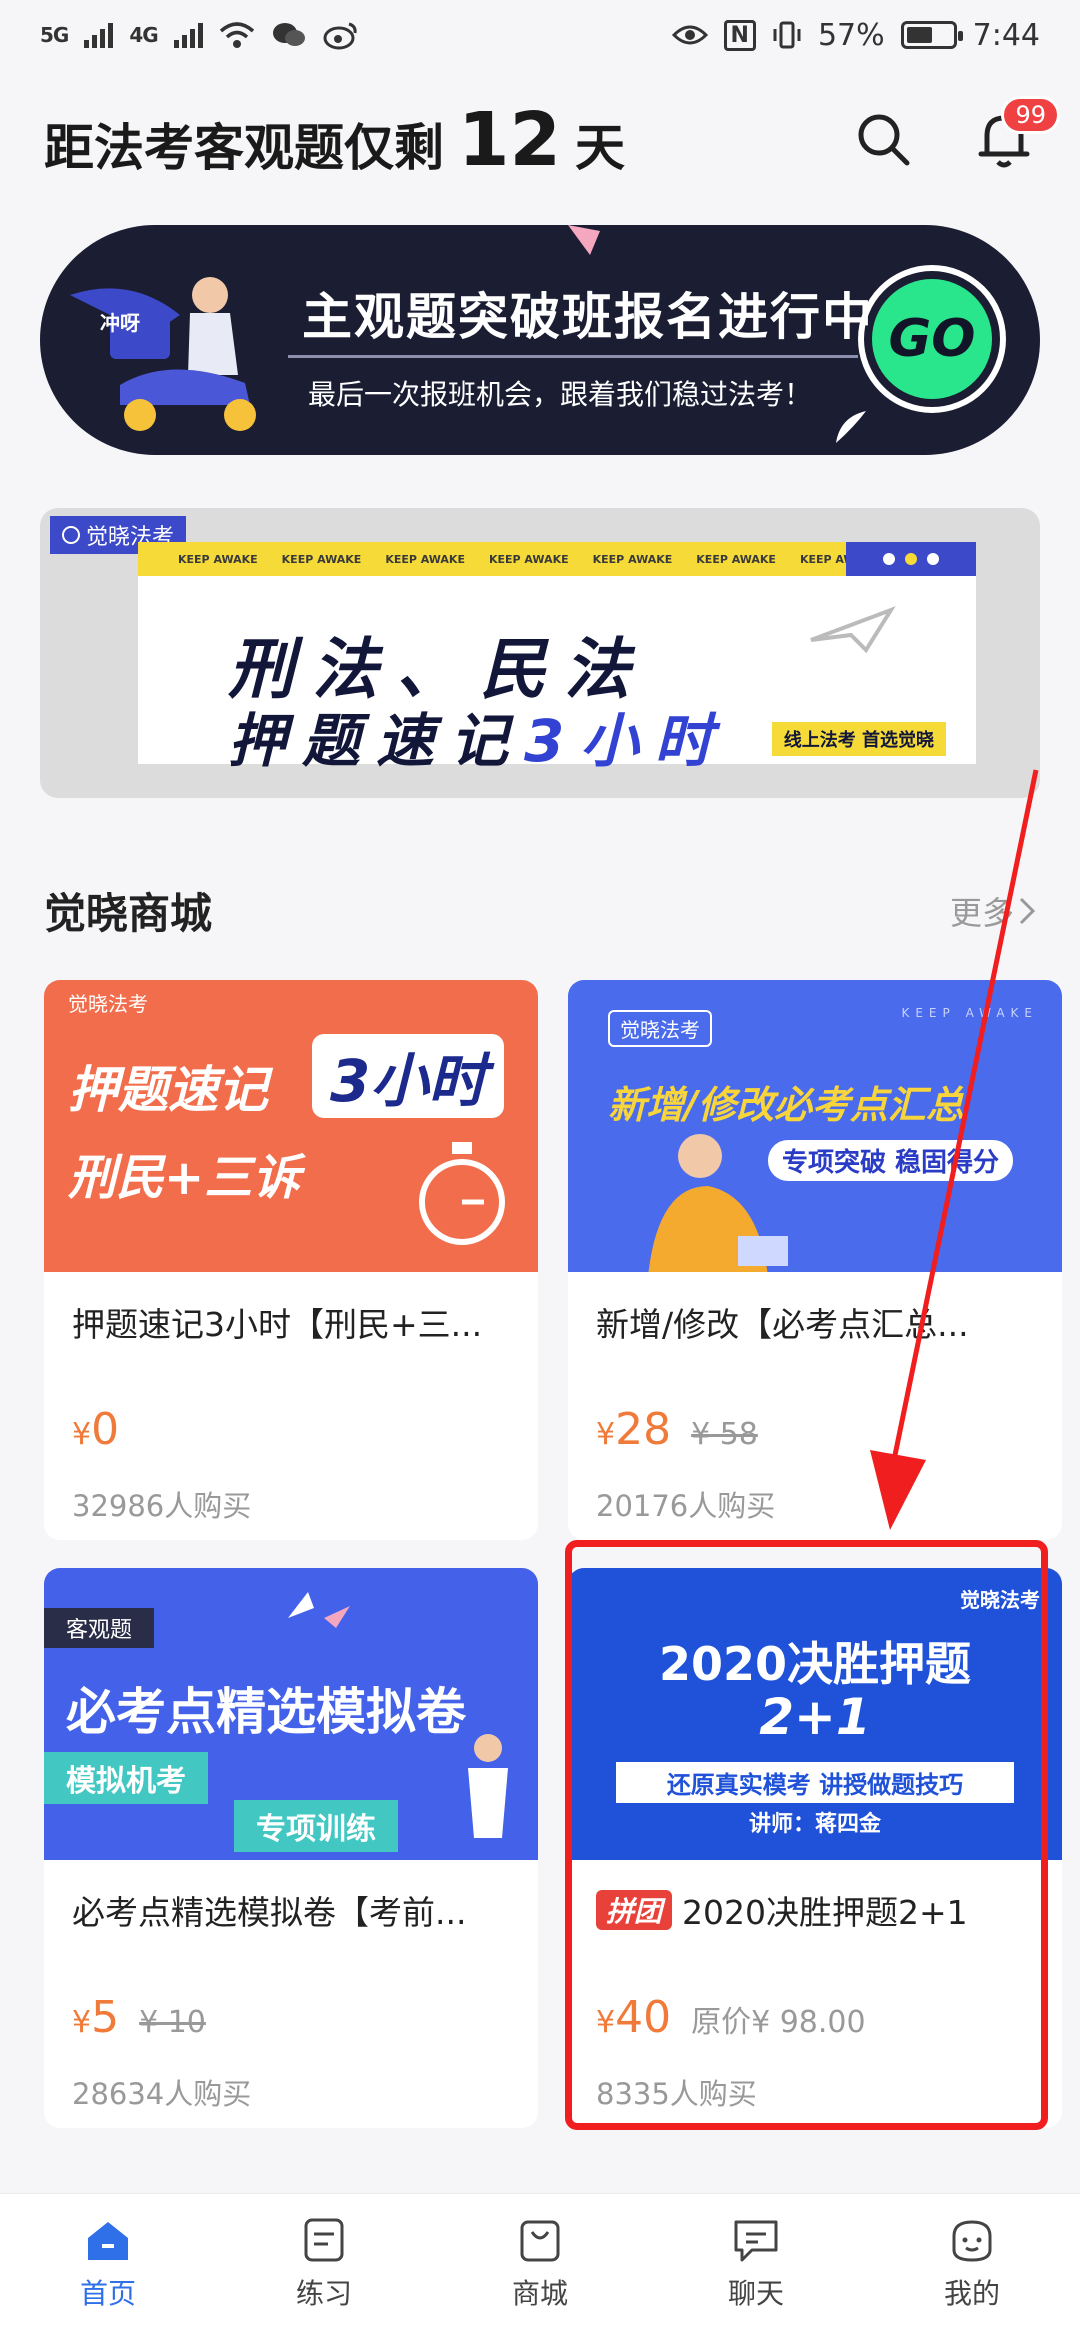  I want to click on rider-tag: 冲呀, so click(120, 323).